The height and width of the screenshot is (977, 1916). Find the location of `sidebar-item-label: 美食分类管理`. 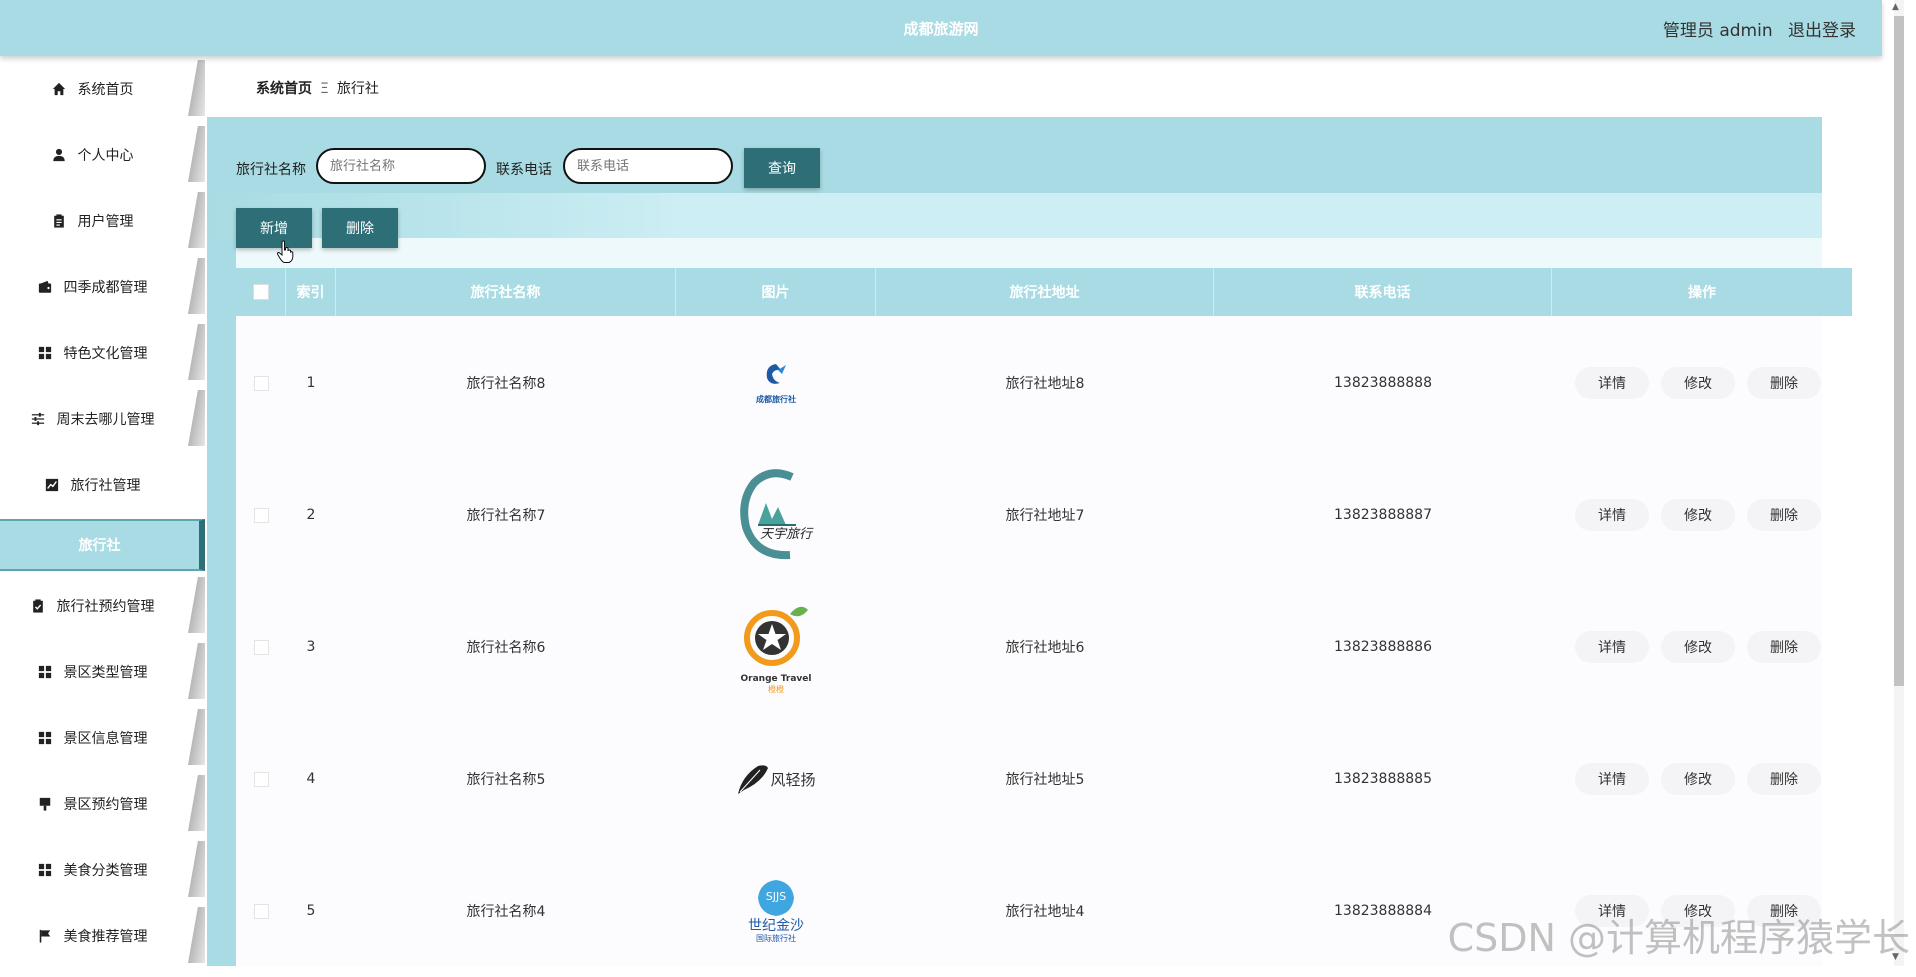

sidebar-item-label: 美食分类管理 is located at coordinates (105, 871).